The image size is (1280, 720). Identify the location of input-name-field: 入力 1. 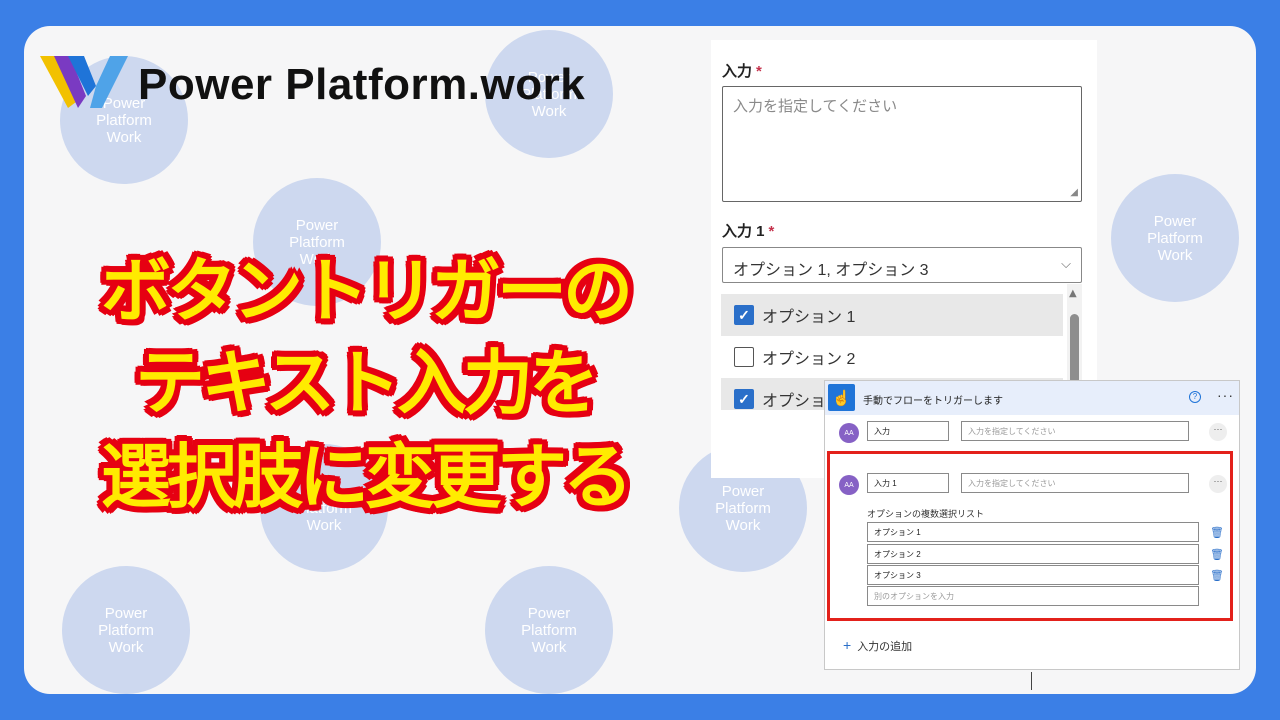
(908, 483).